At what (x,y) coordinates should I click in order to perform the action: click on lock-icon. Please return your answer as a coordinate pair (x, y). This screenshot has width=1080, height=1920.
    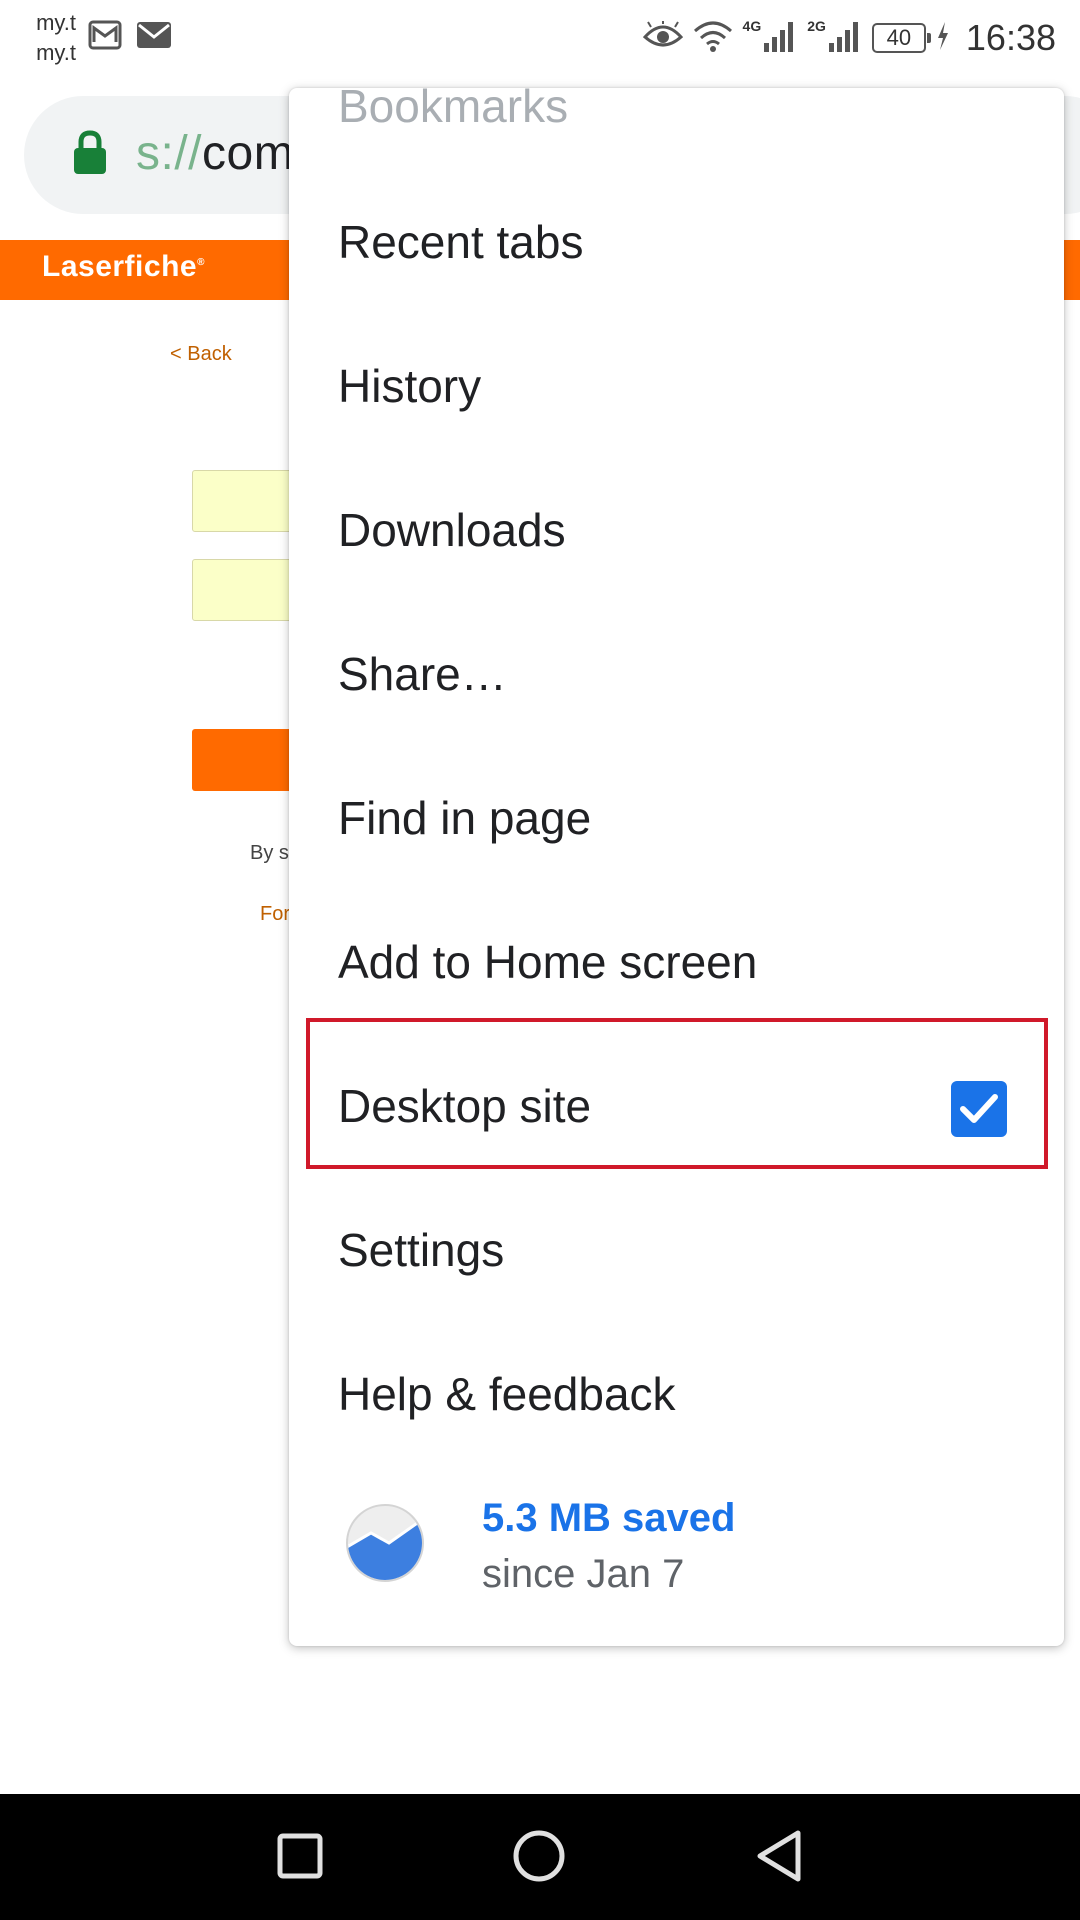
    Looking at the image, I should click on (90, 155).